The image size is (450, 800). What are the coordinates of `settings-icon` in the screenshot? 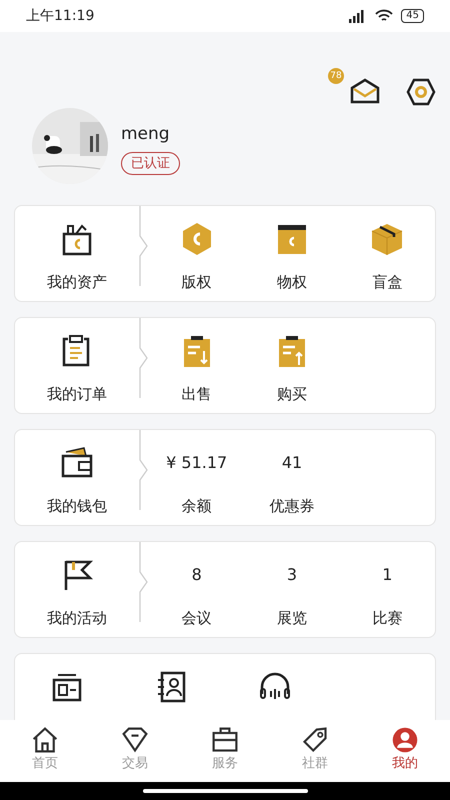 It's located at (421, 92).